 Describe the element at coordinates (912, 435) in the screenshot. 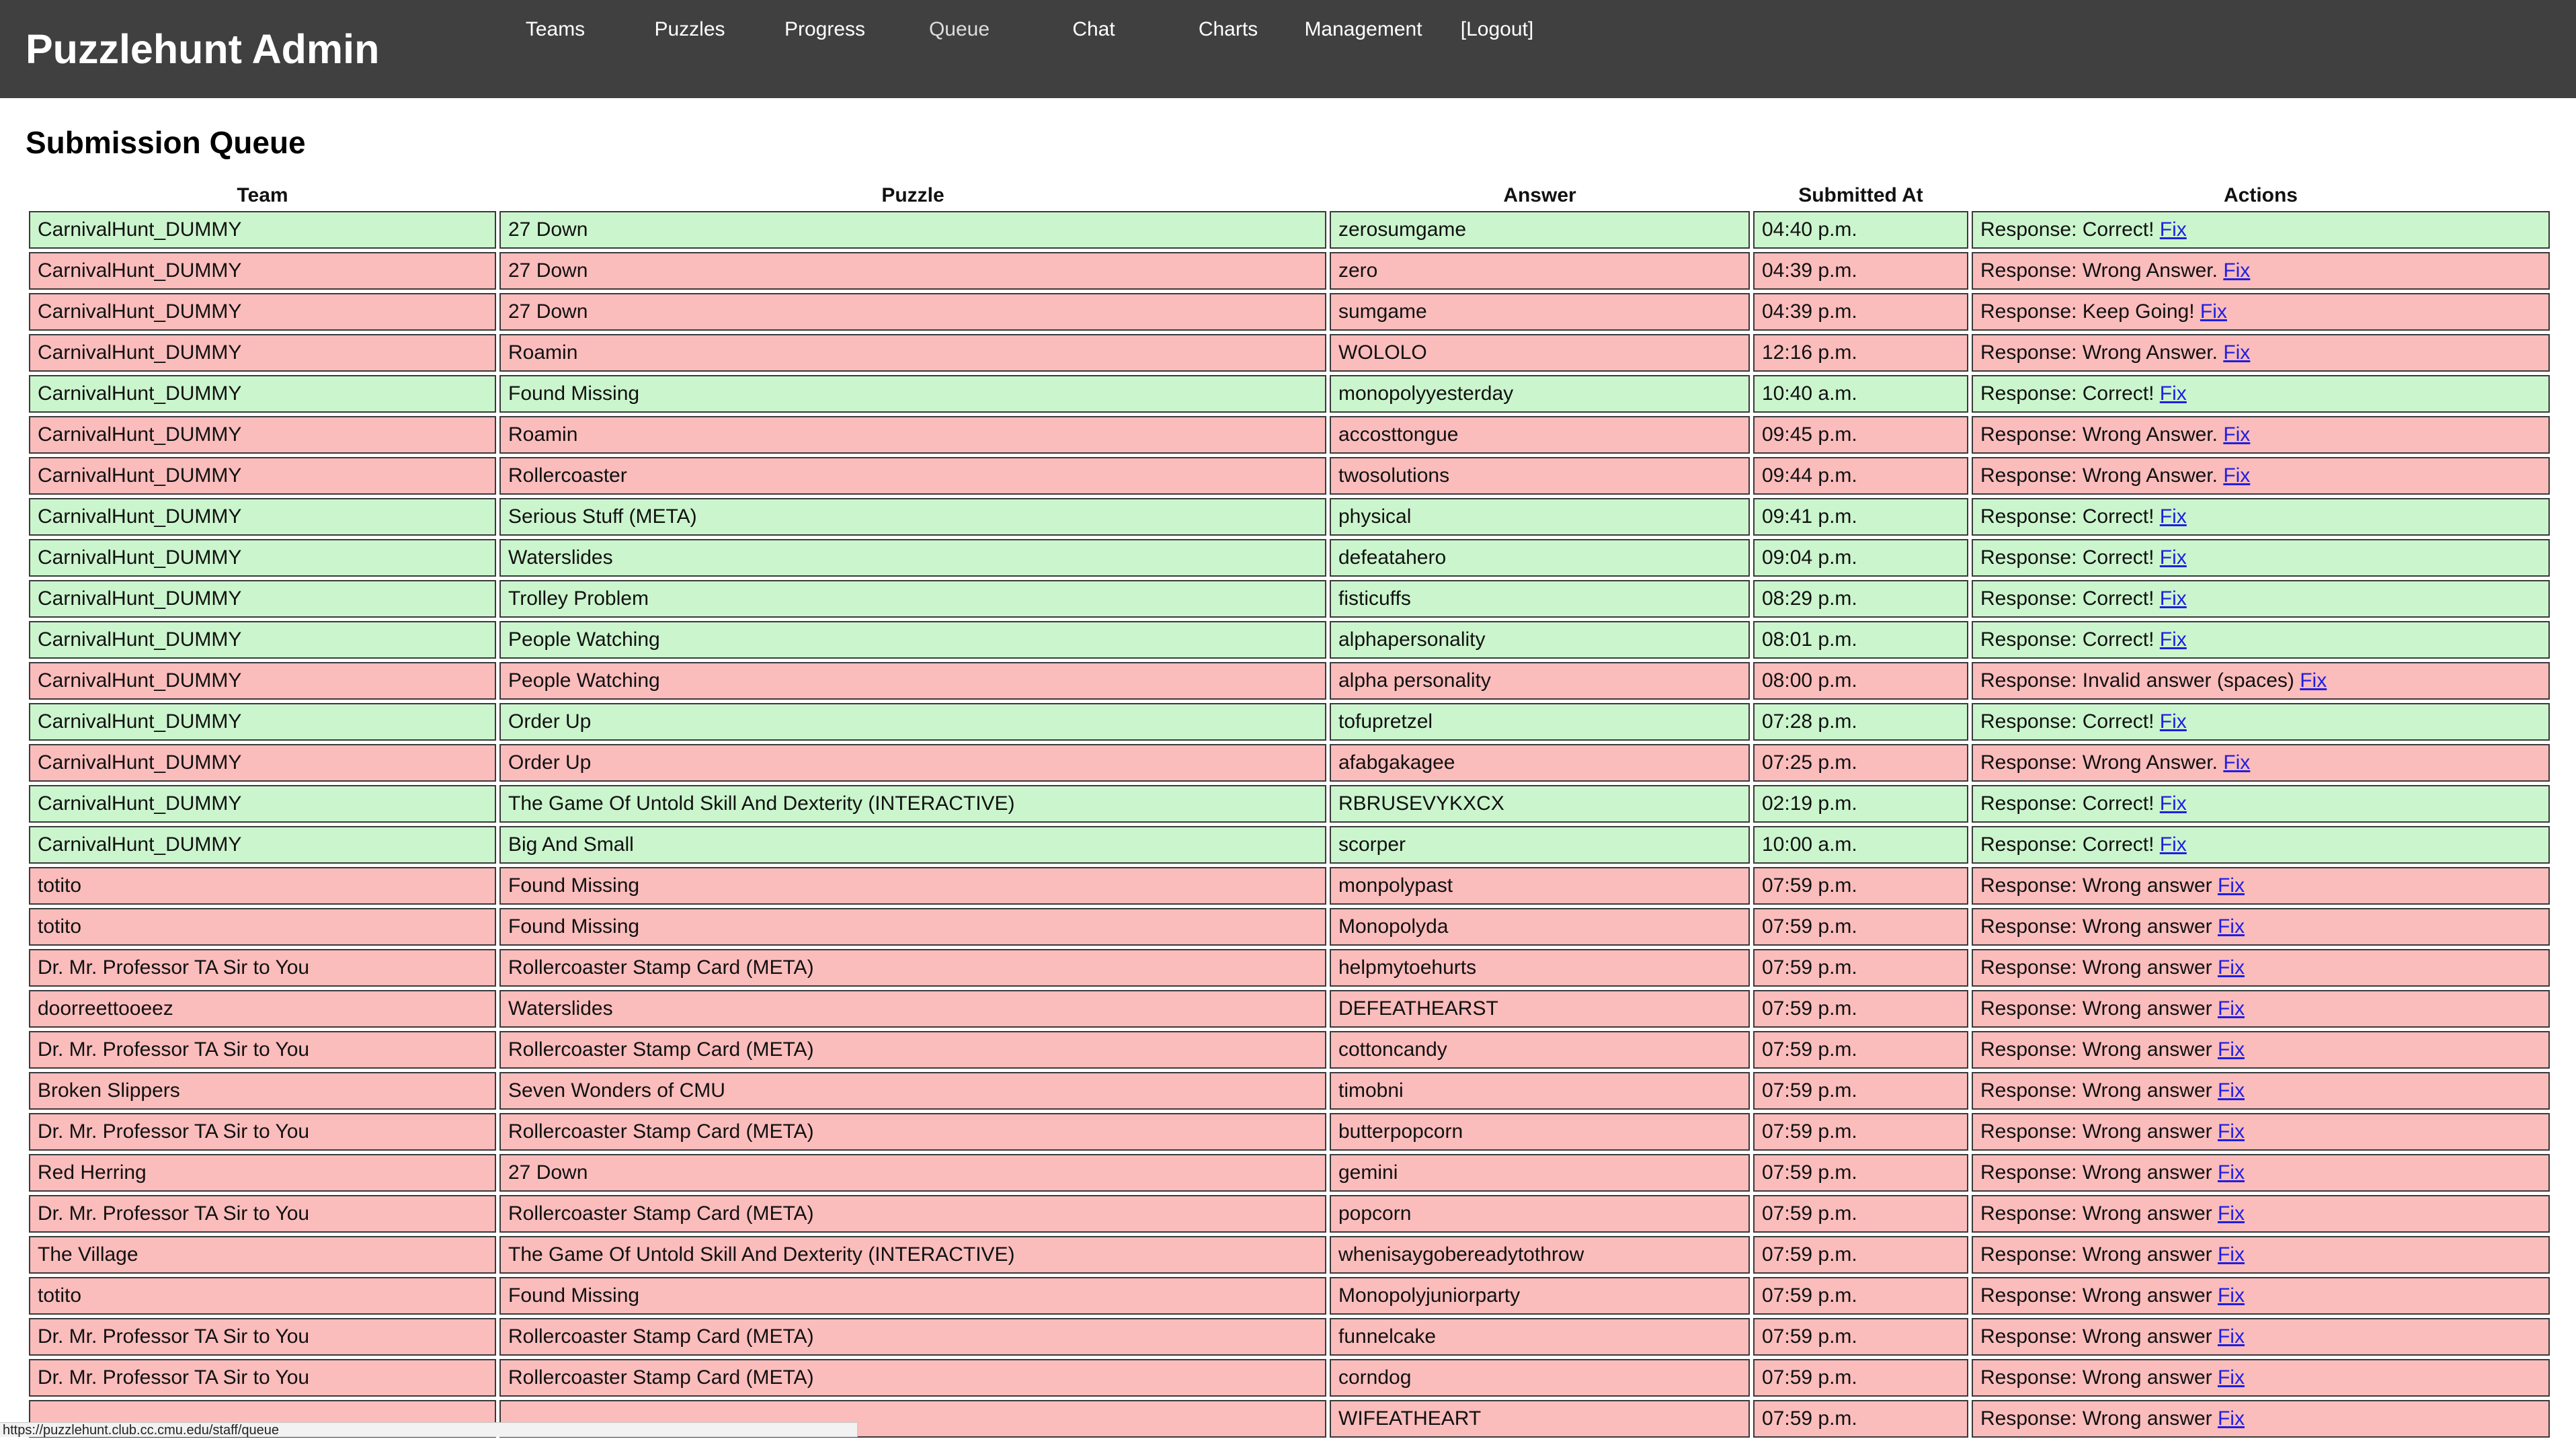

I see `cell-puzzle: Roamin` at that location.